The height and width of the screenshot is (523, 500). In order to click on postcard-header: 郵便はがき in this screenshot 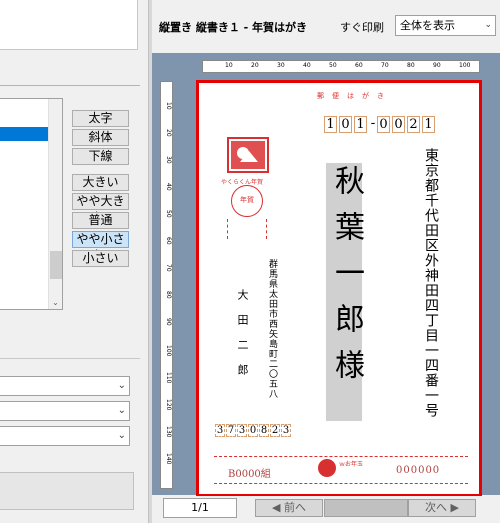, I will do `click(354, 96)`.